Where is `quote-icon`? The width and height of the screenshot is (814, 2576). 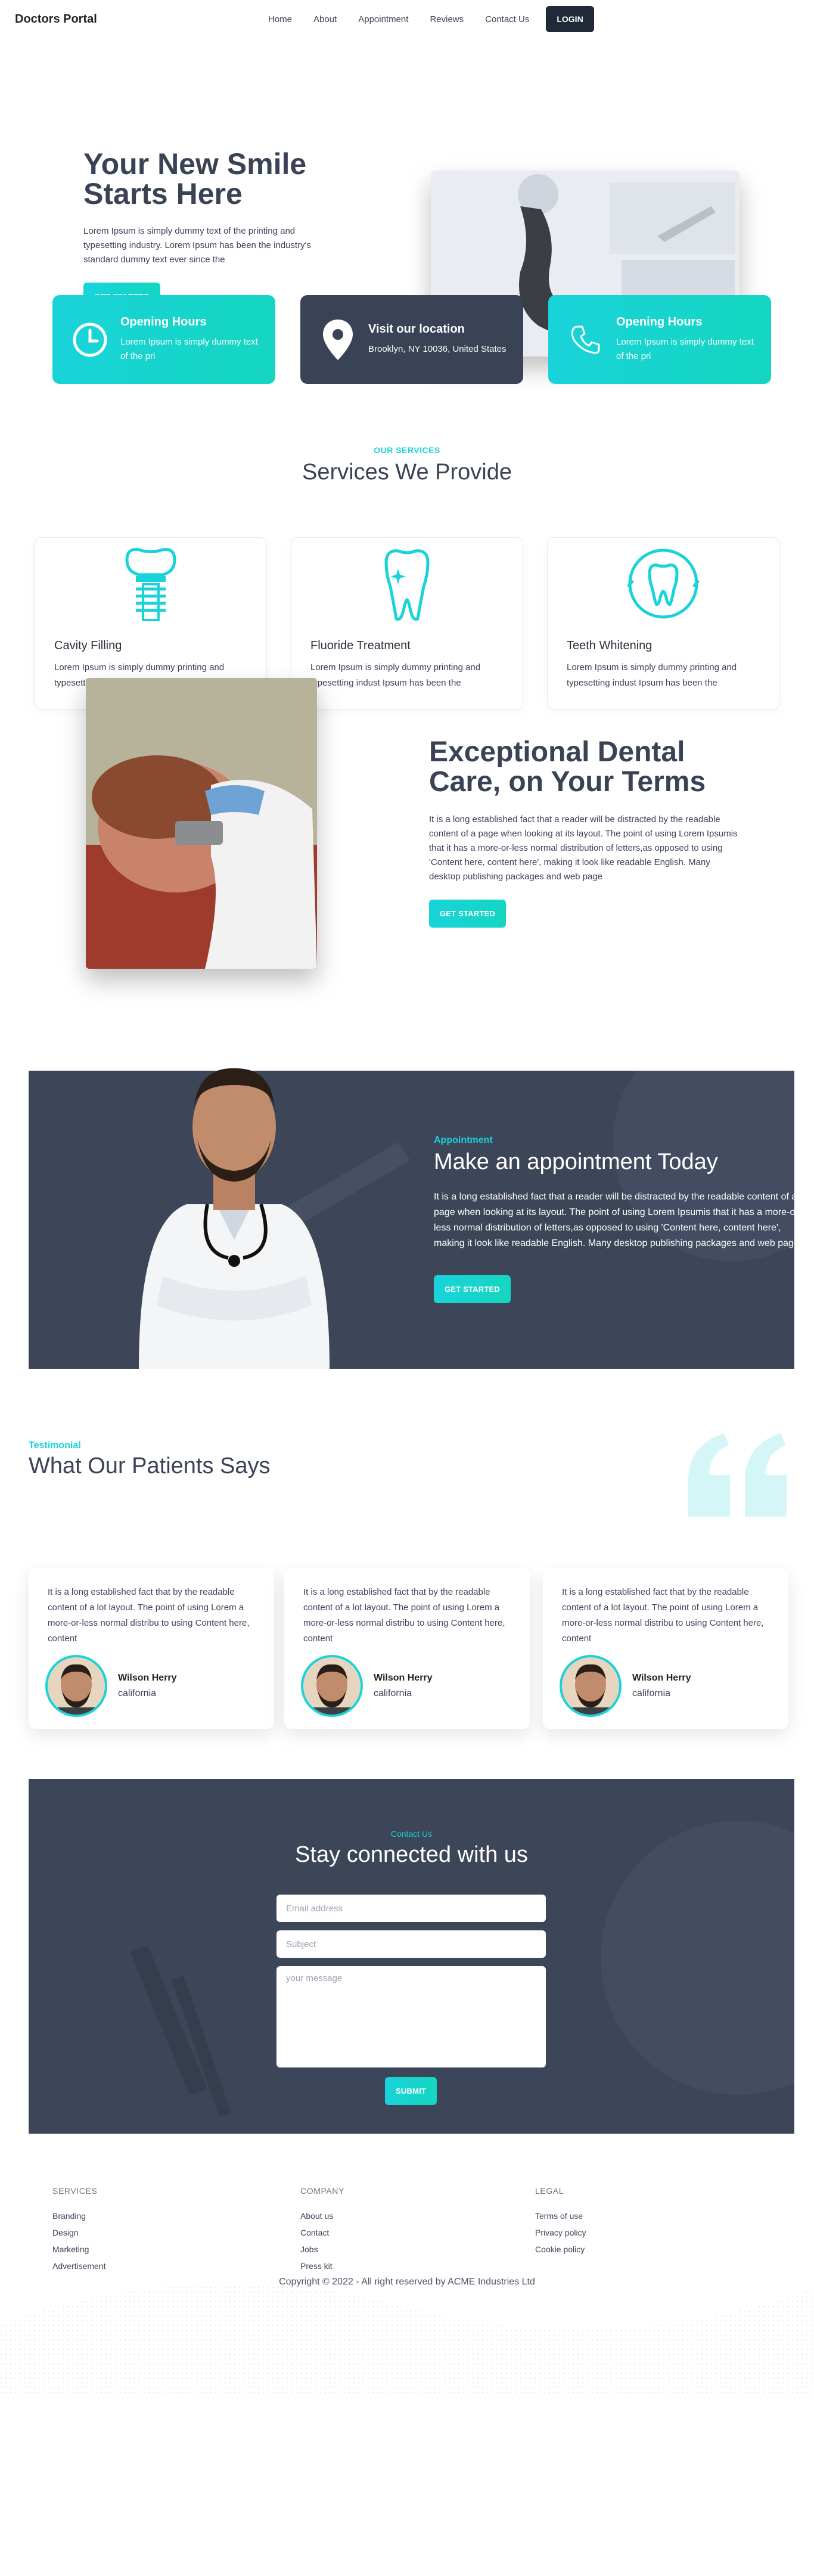
quote-icon is located at coordinates (739, 1475).